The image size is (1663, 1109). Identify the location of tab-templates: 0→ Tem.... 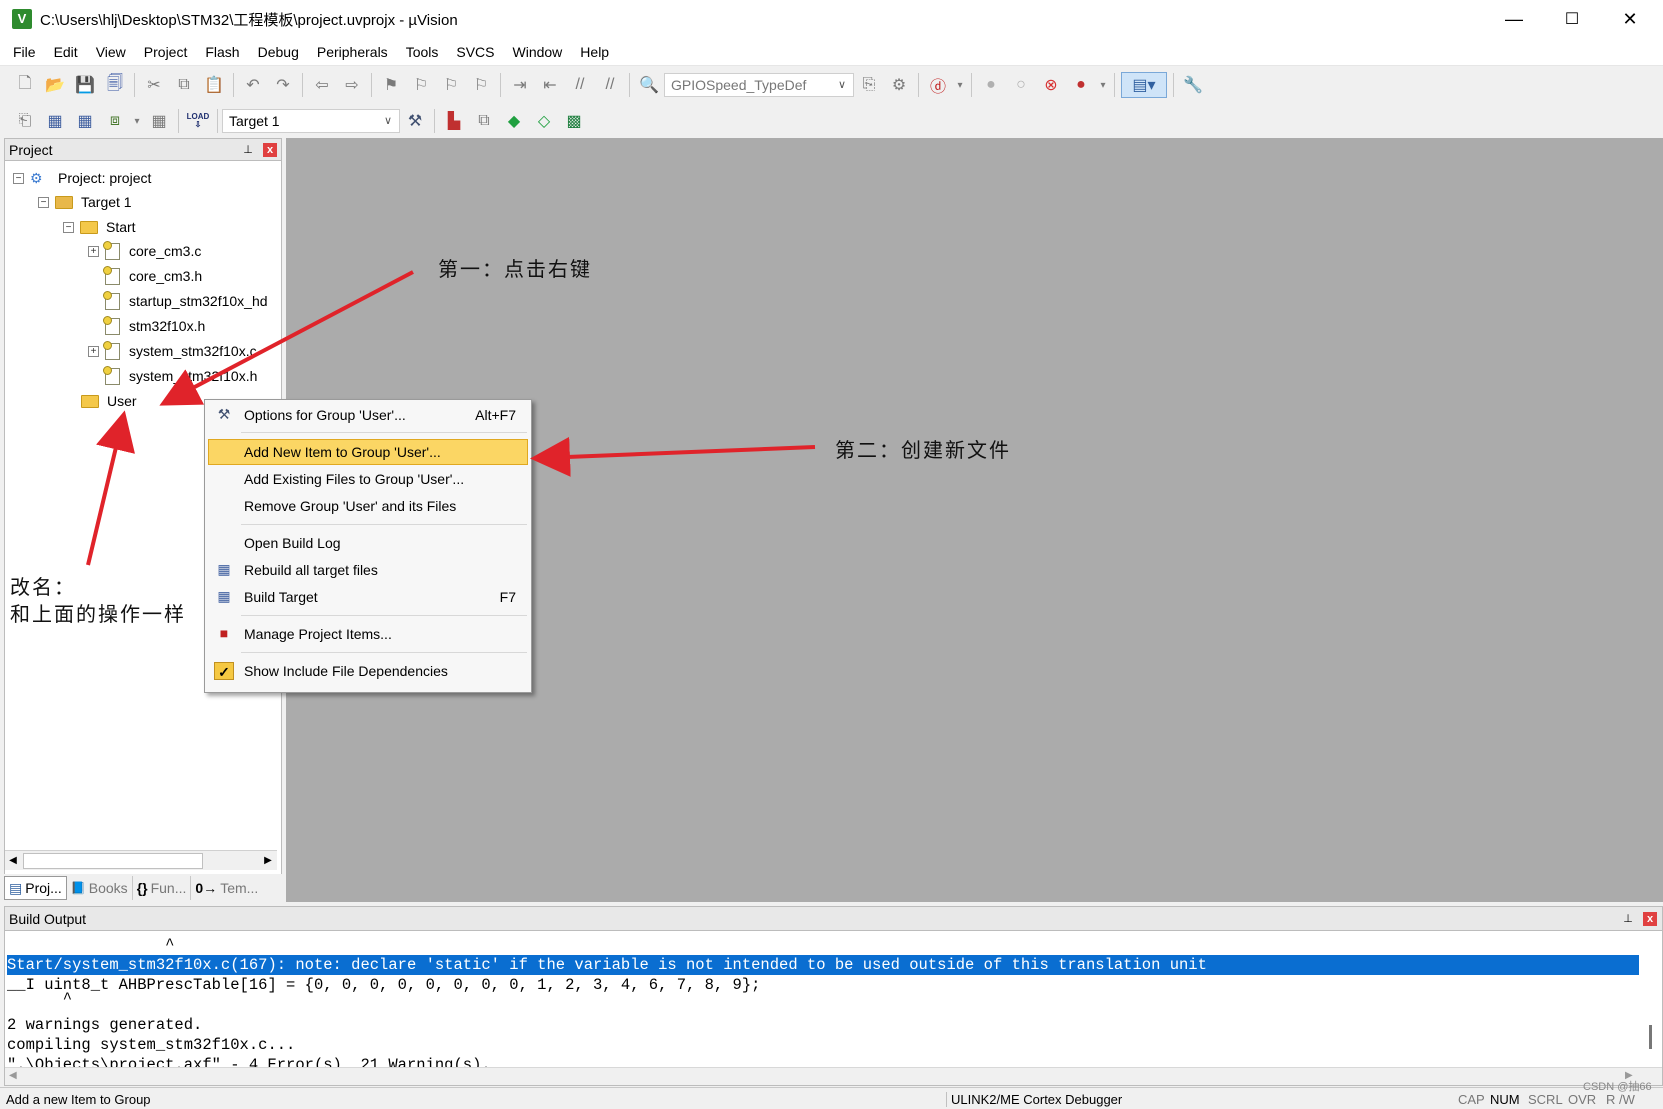
(226, 888).